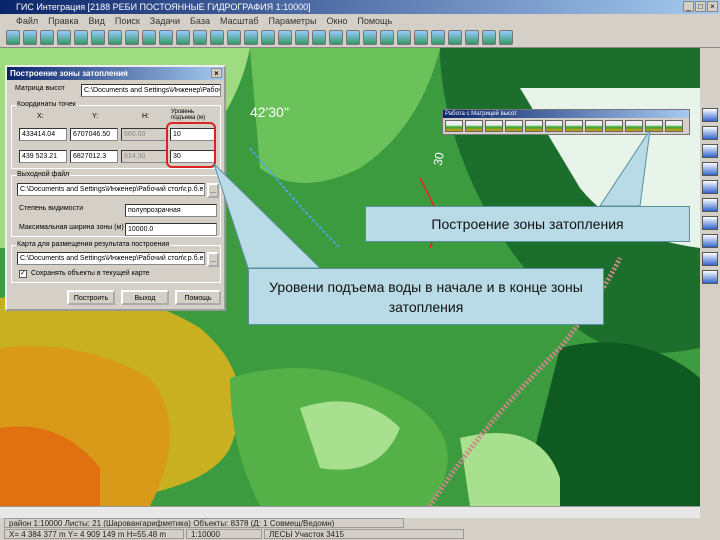 The height and width of the screenshot is (540, 720). What do you see at coordinates (527, 224) in the screenshot?
I see `callout-flood-zone: Построение зоны затопления` at bounding box center [527, 224].